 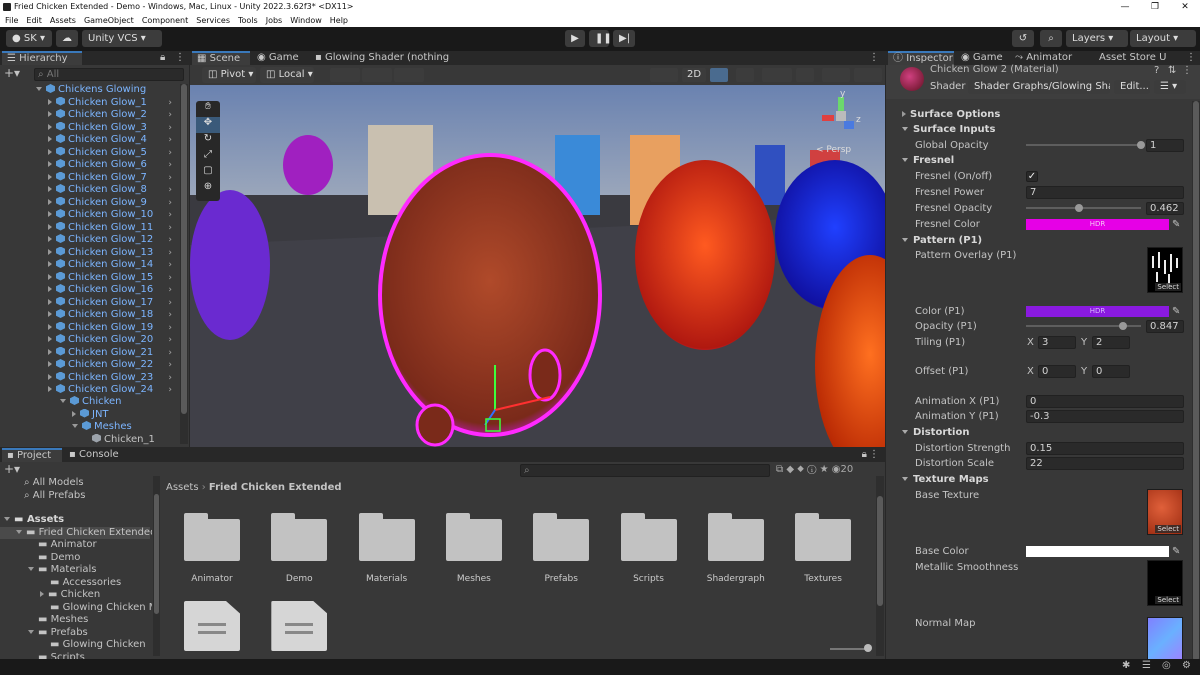 What do you see at coordinates (1170, 87) in the screenshot?
I see `shader-menu-icon: ☰ ▾` at bounding box center [1170, 87].